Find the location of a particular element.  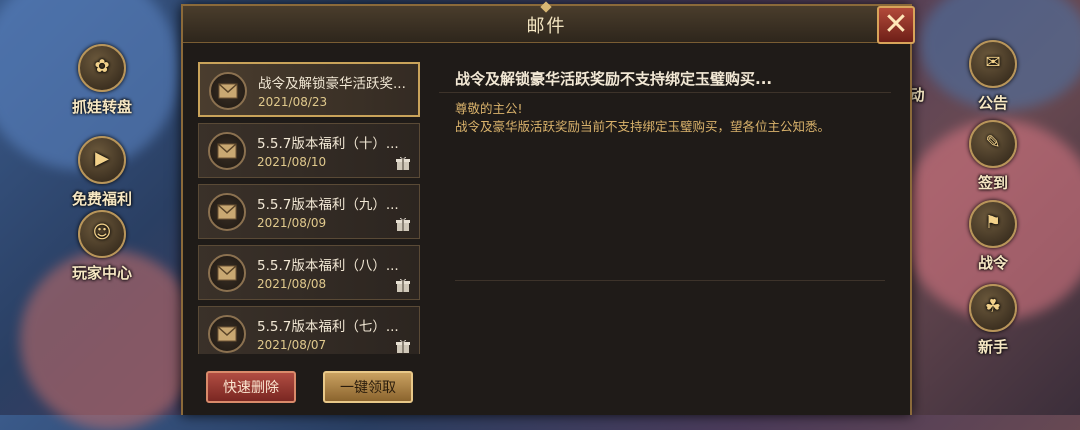

dialog-title: 邮件 is located at coordinates (546, 26).